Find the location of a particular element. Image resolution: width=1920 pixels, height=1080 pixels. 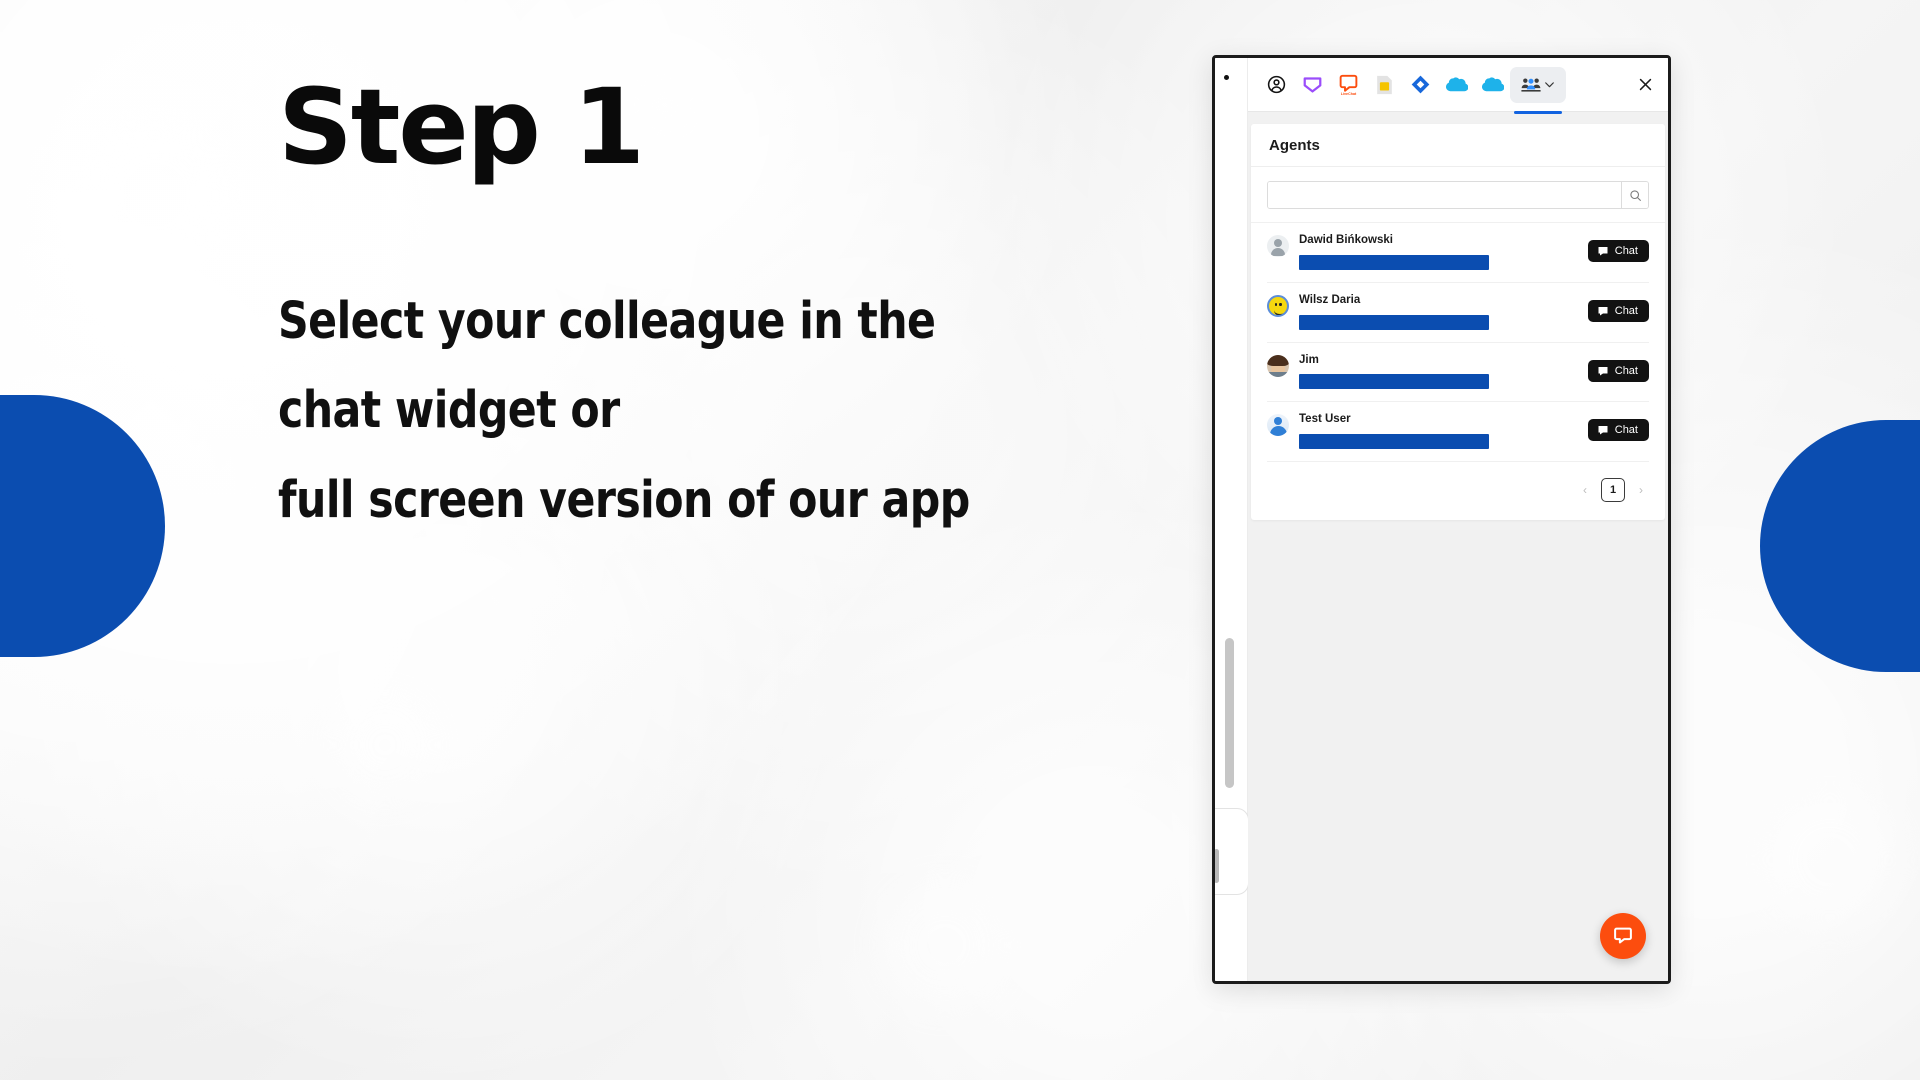

livechat-icon: LiveChat is located at coordinates (1348, 85).